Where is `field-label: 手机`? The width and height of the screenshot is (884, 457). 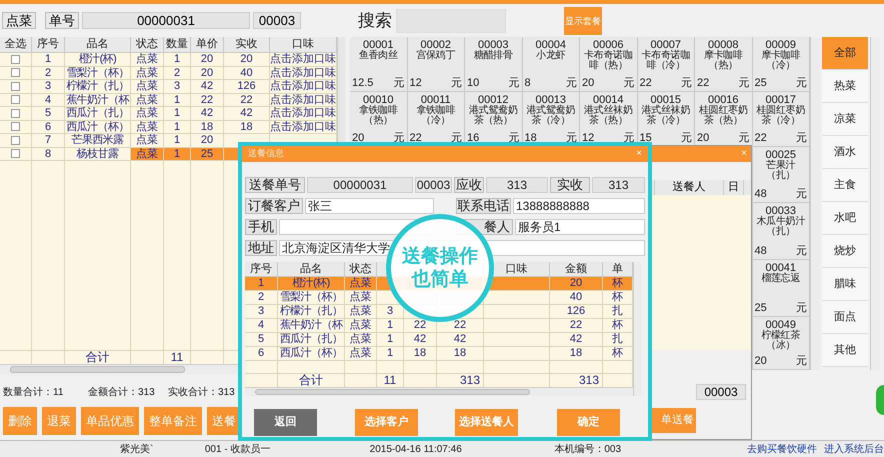
field-label: 手机 is located at coordinates (261, 227).